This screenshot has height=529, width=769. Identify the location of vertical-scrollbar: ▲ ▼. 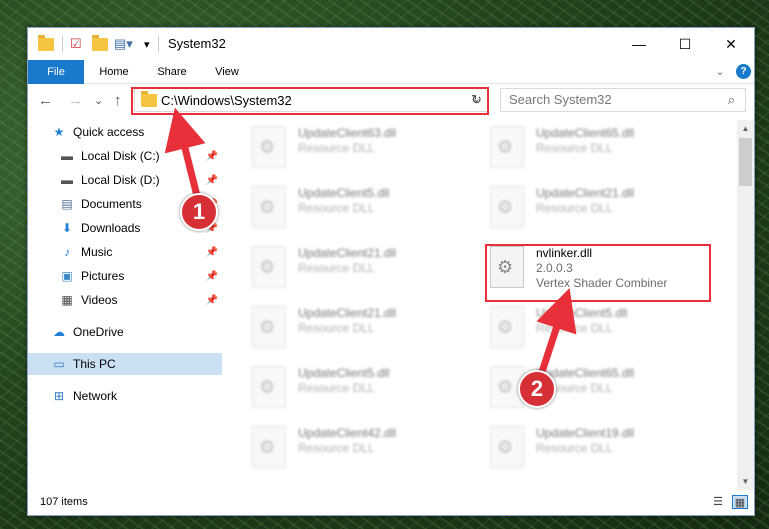
(745, 305).